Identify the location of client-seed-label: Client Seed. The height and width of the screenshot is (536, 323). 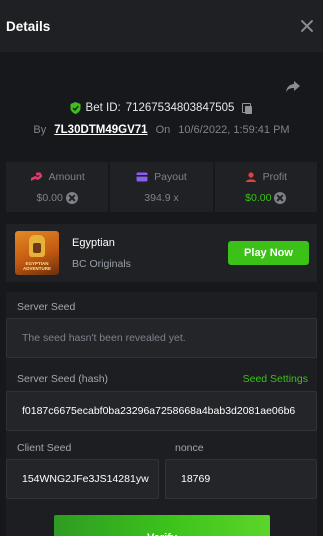
(44, 448).